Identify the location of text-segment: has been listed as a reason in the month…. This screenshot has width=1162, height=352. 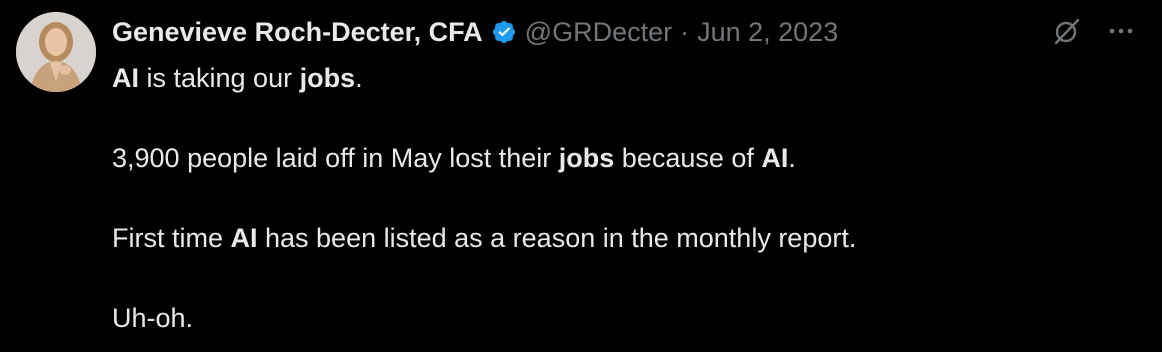
(557, 238).